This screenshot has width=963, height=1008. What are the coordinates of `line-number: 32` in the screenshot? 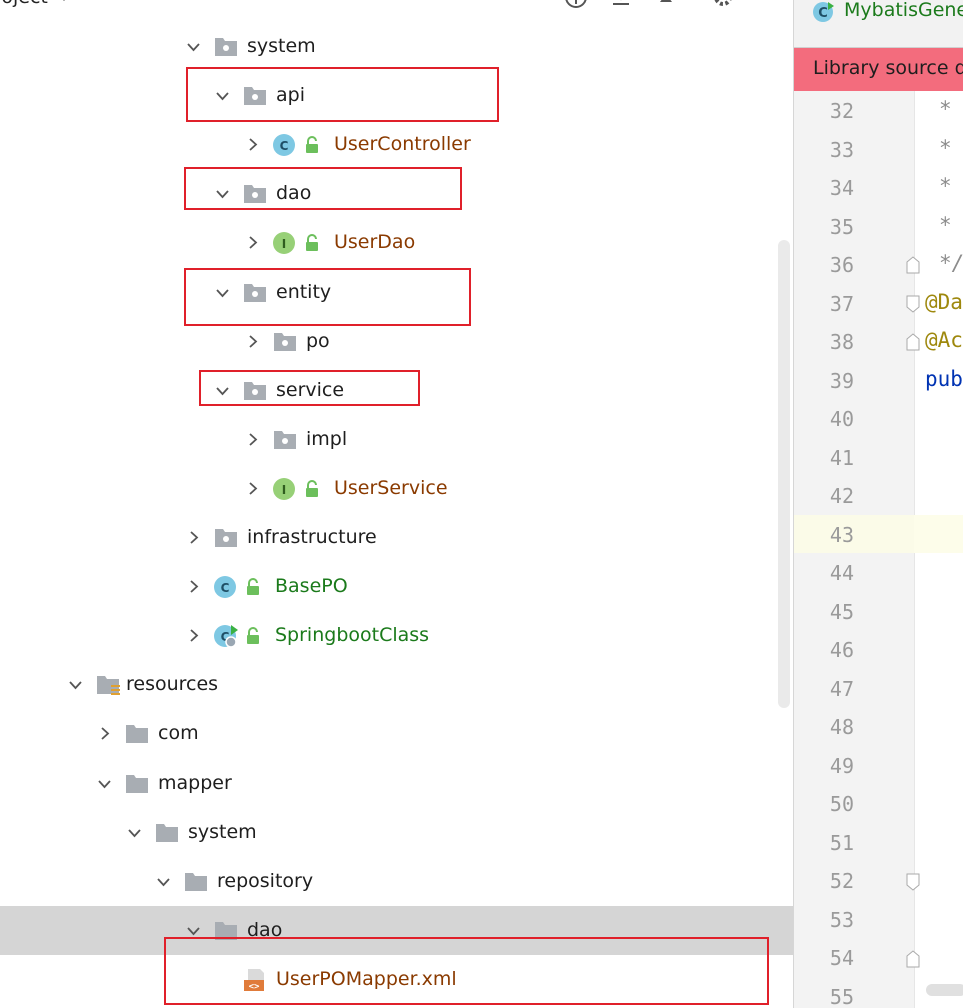 It's located at (841, 111).